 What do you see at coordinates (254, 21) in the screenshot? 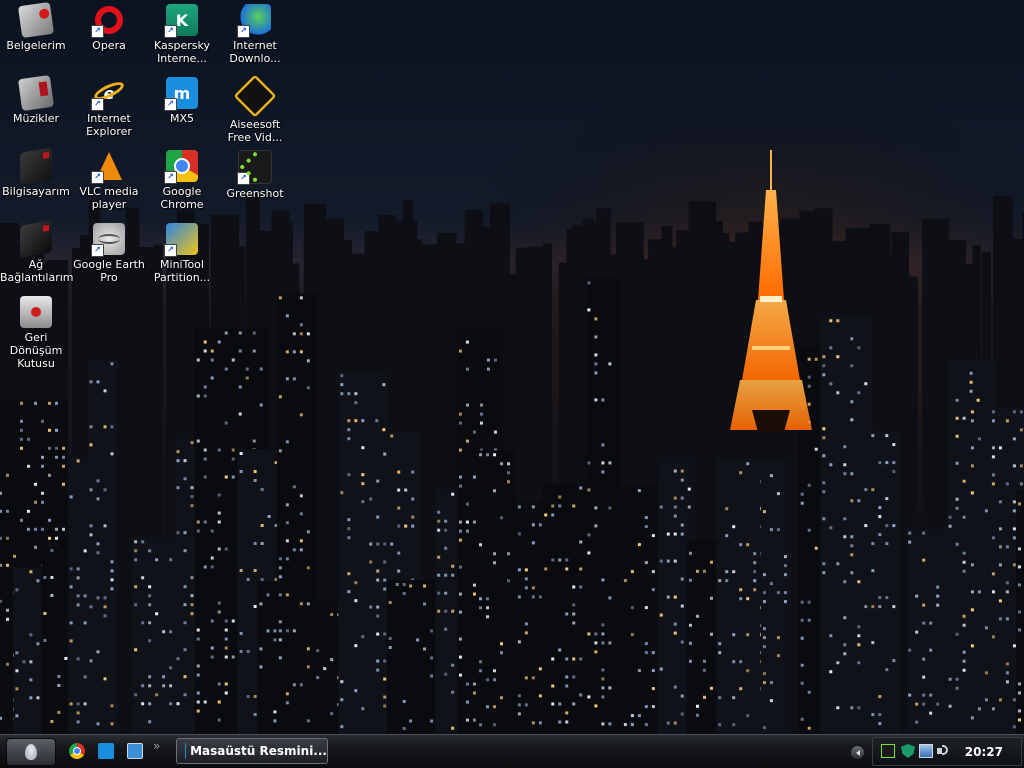
I see `internet-download-manager-icon: ↗` at bounding box center [254, 21].